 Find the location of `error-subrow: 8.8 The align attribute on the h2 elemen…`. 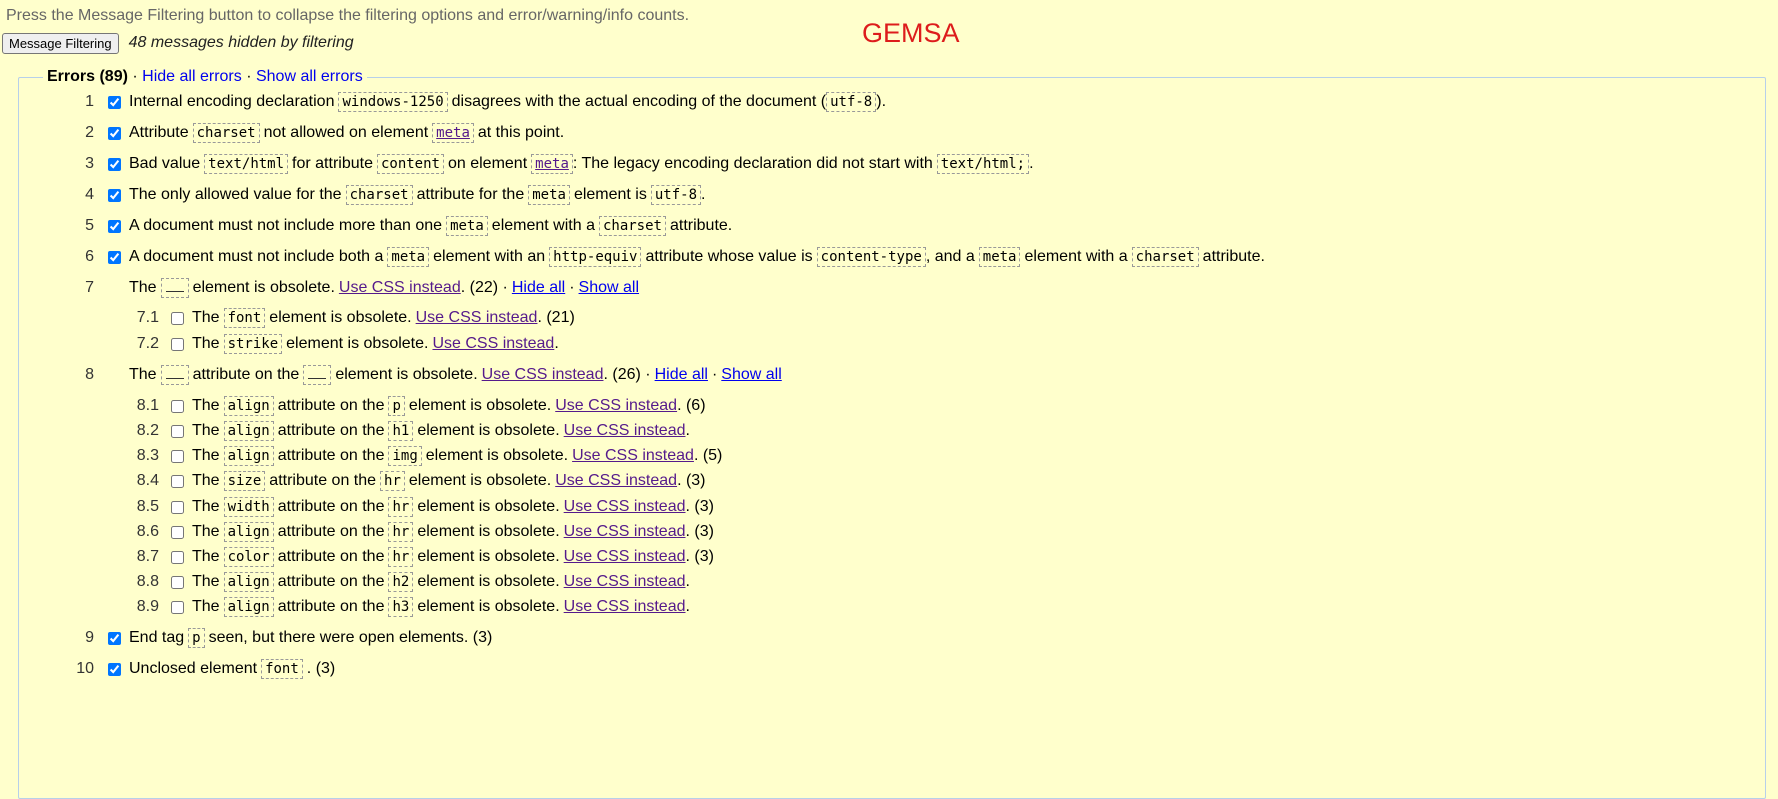

error-subrow: 8.8 The align attribute on the h2 elemen… is located at coordinates (354, 582).